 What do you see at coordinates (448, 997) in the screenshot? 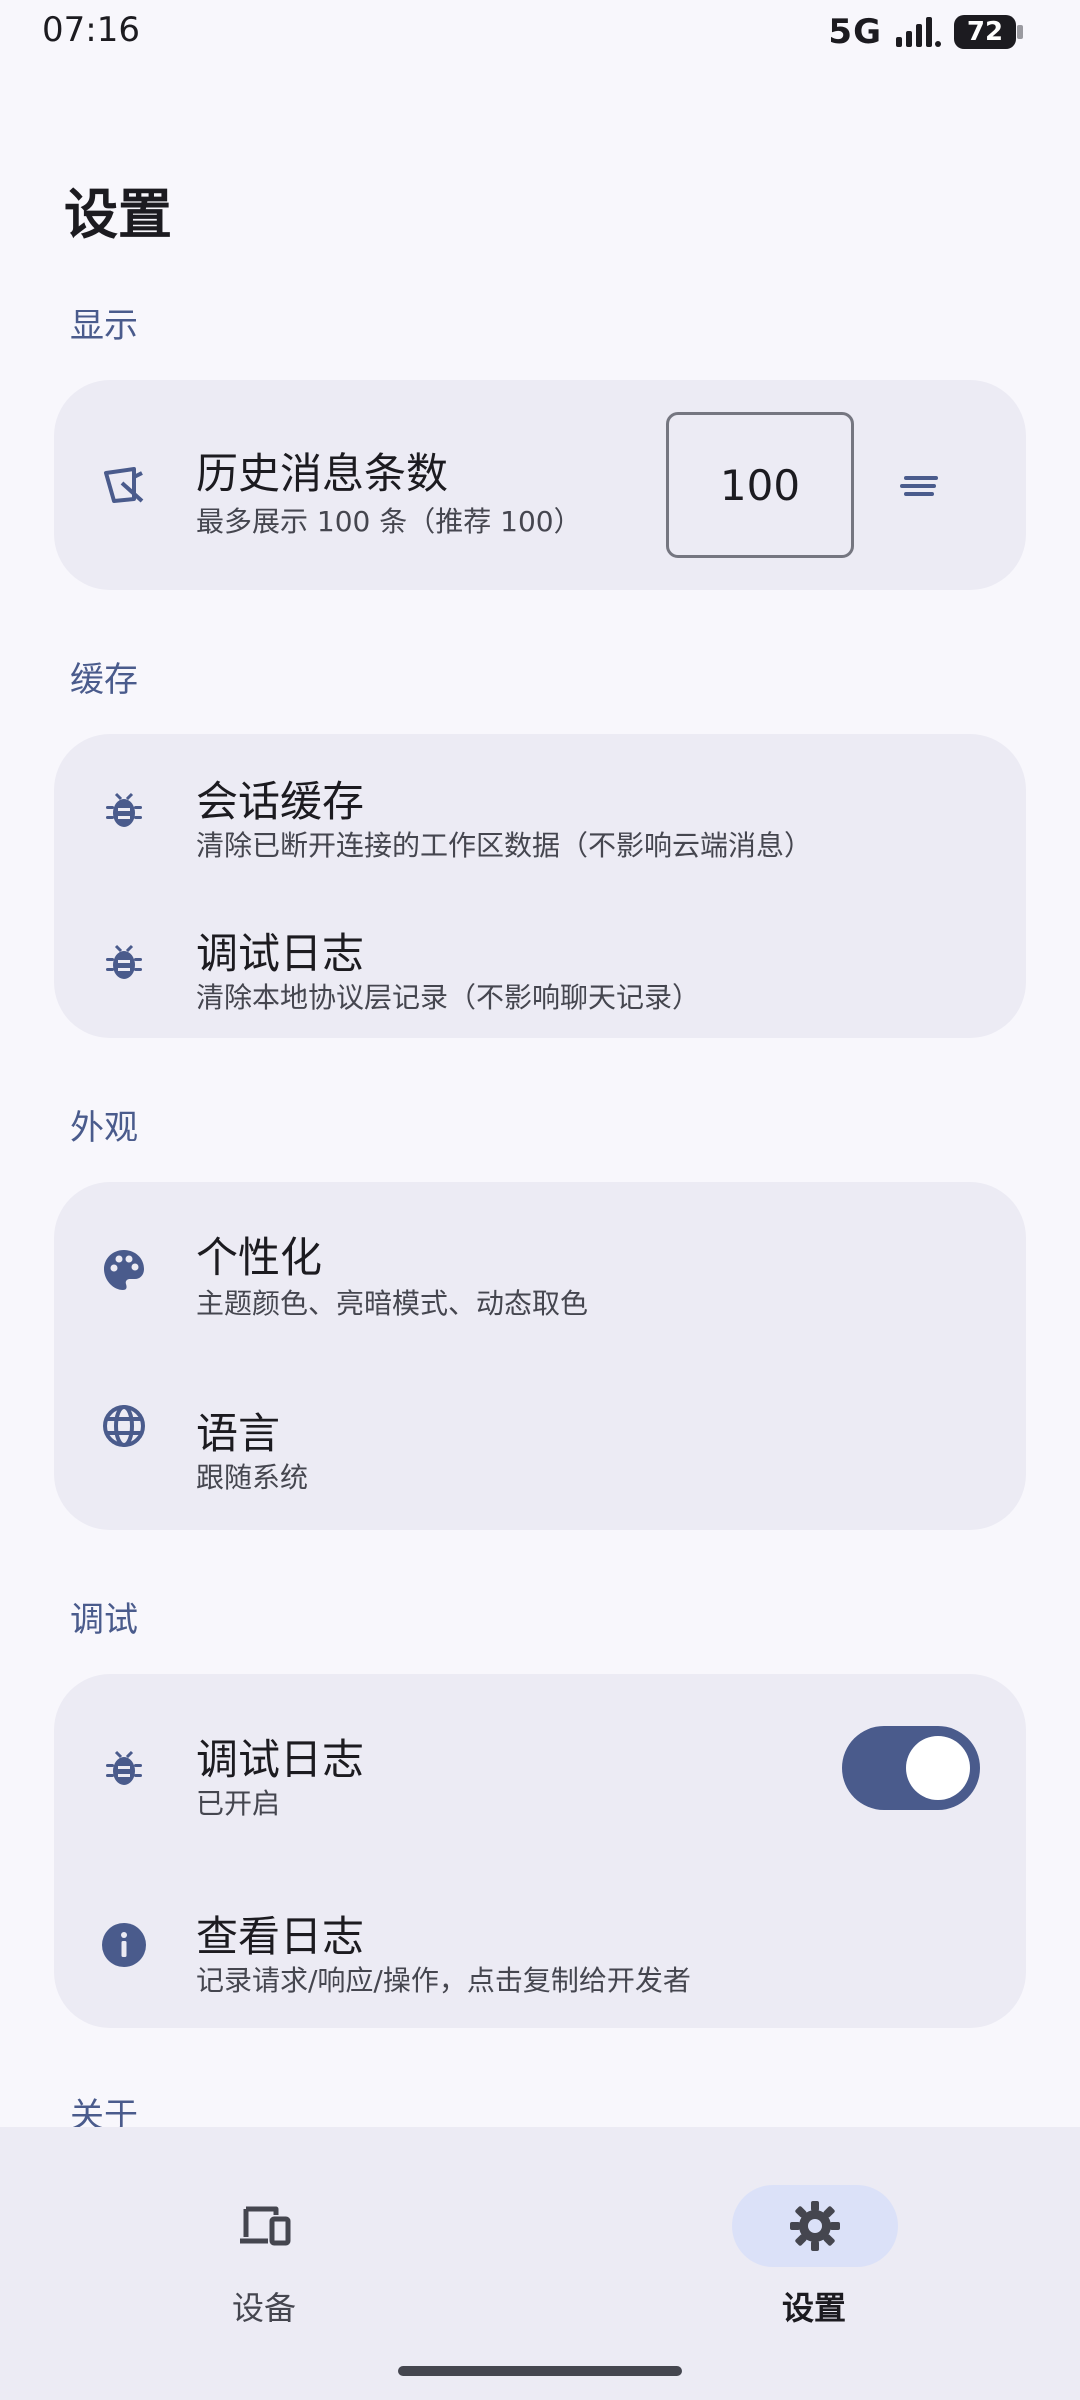
I see `debug-log-cache-subtitle: 清除本地协议层记录（不影响聊天记录）` at bounding box center [448, 997].